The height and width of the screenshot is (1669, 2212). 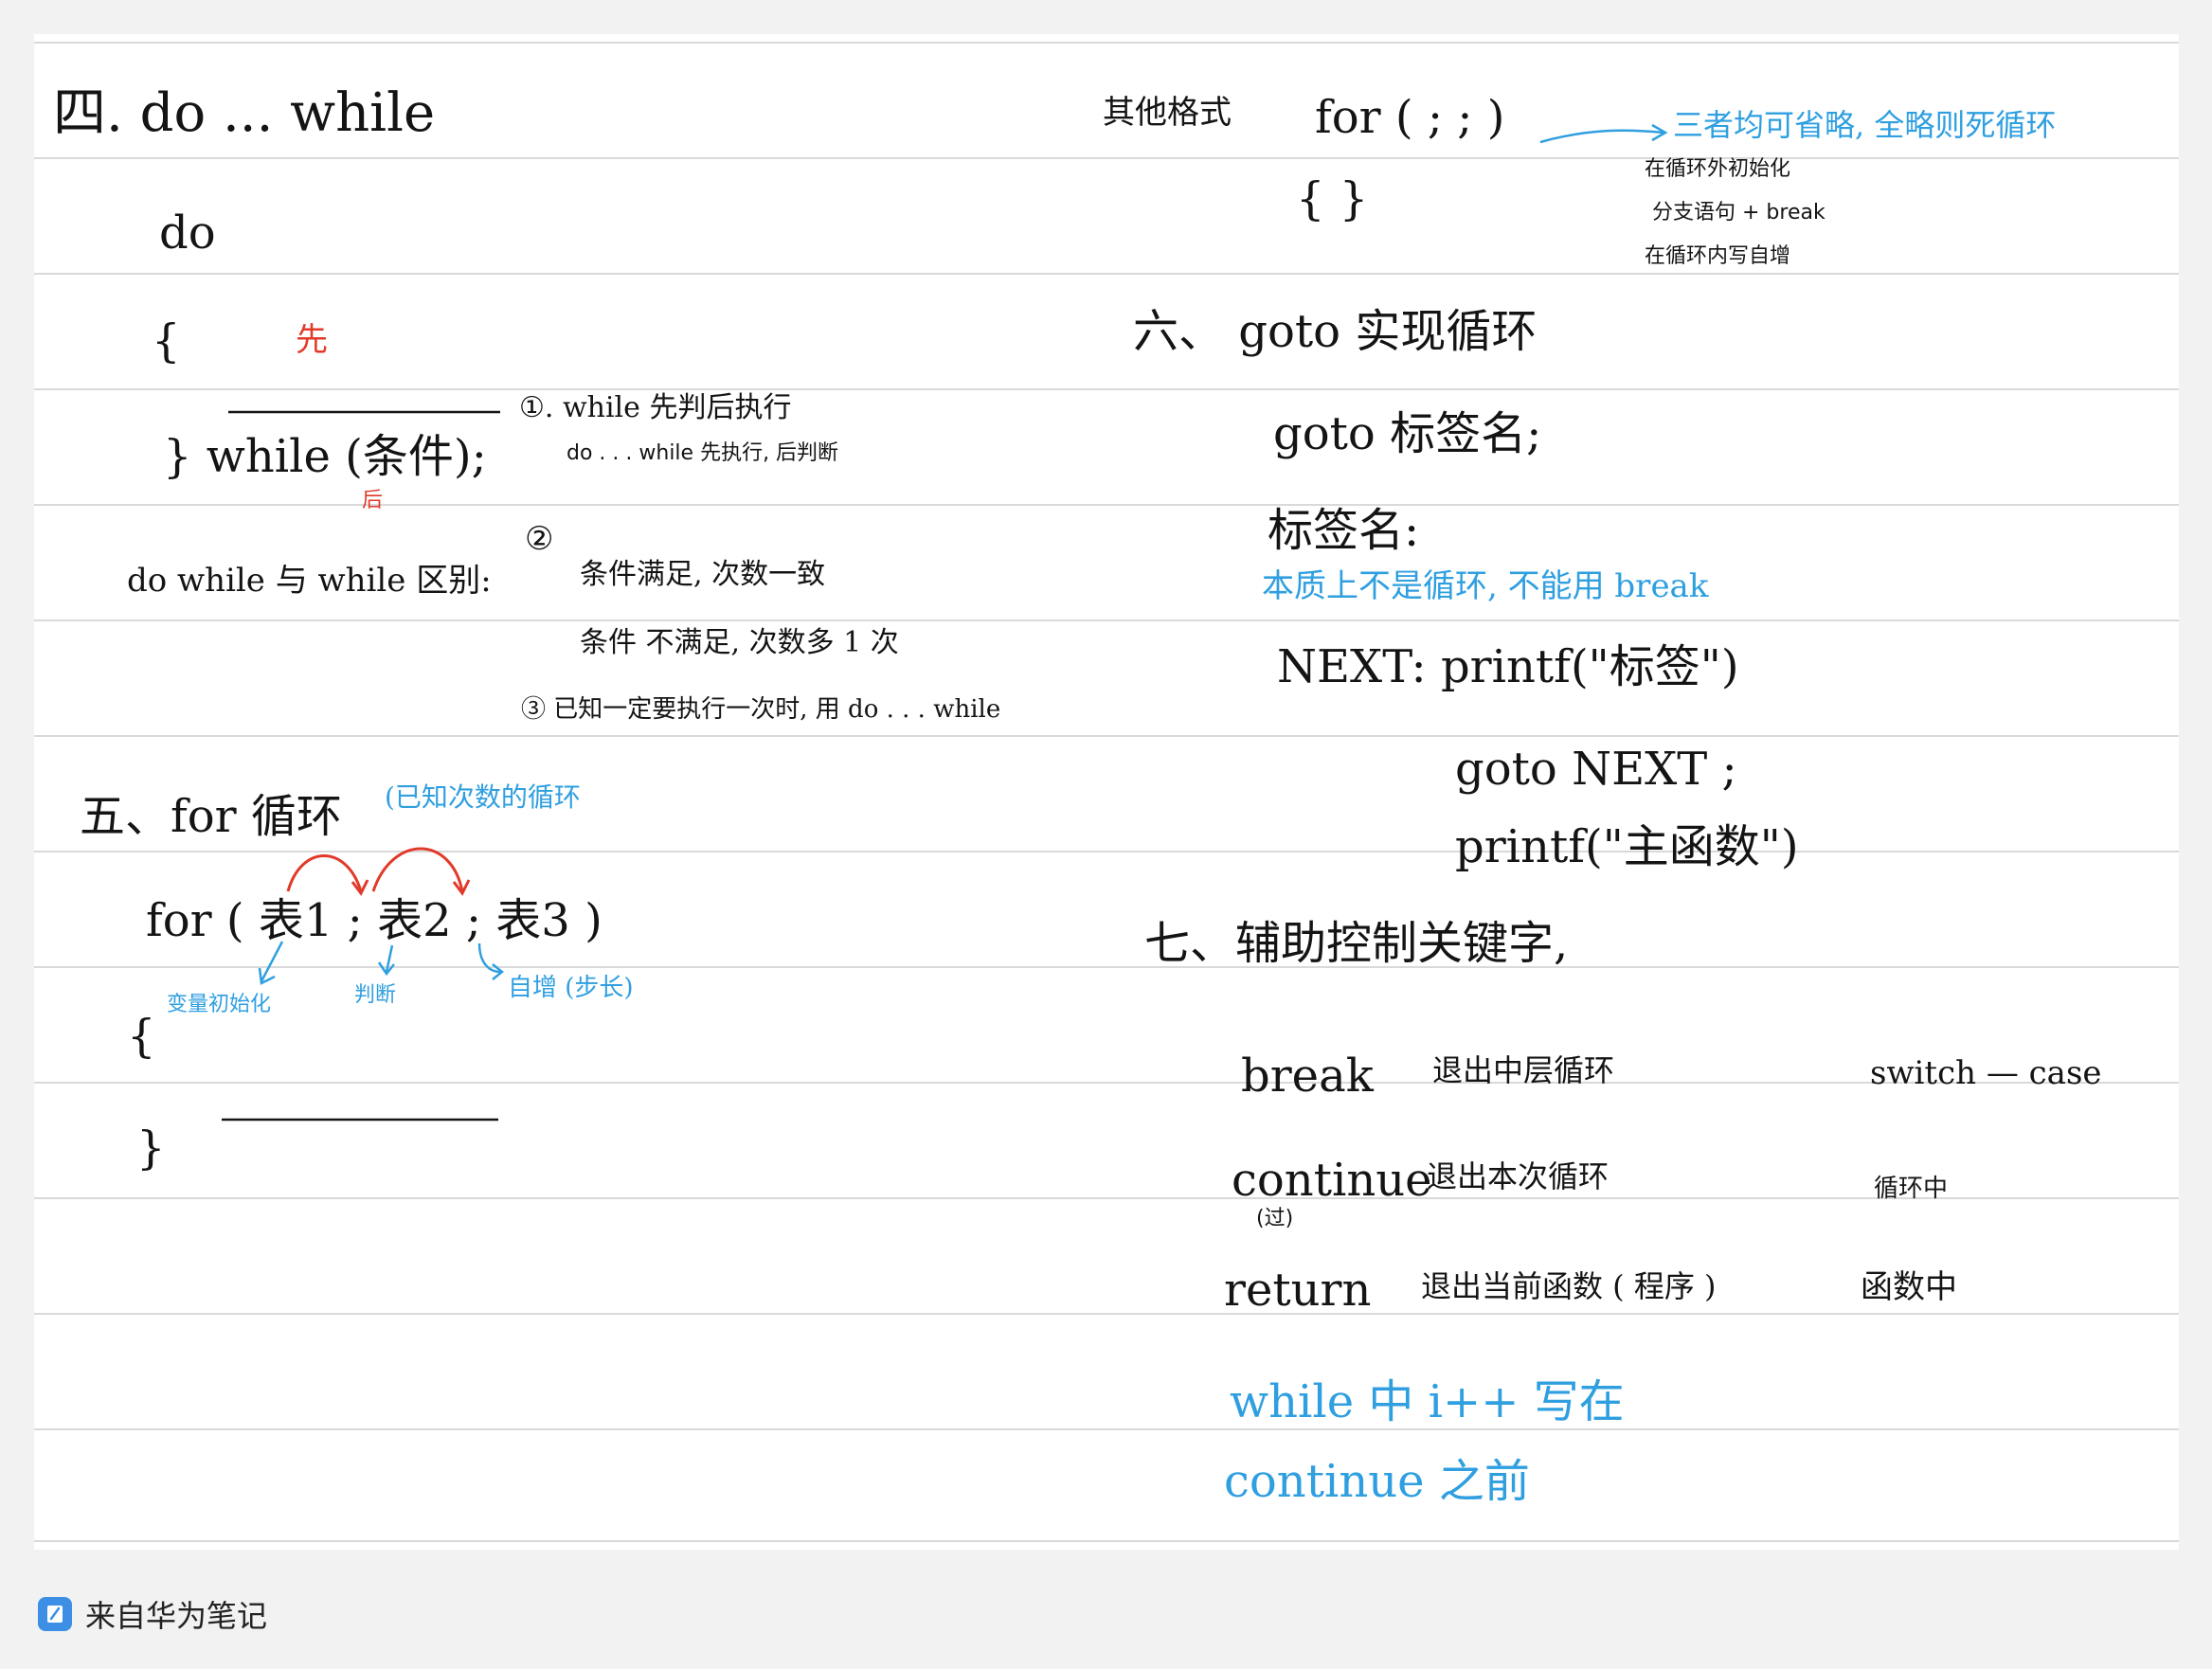 I want to click on code-line-2: goto NEXT ;, so click(x=1596, y=770).